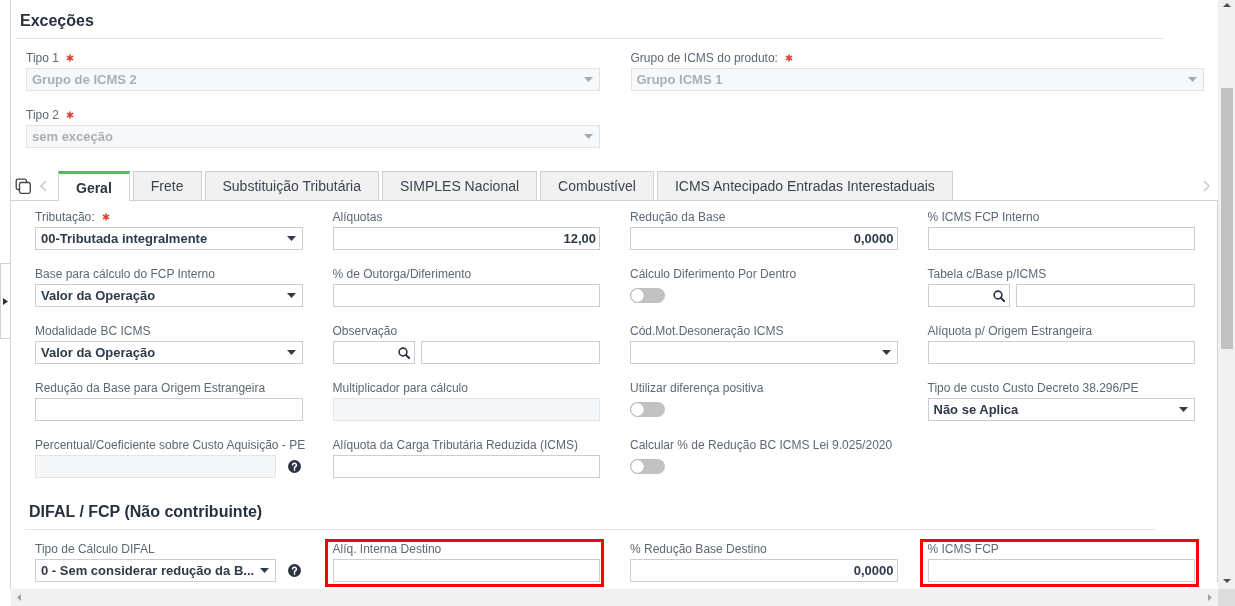 Image resolution: width=1235 pixels, height=606 pixels. What do you see at coordinates (93, 331) in the screenshot?
I see `field-label: Modalidade BC ICMS` at bounding box center [93, 331].